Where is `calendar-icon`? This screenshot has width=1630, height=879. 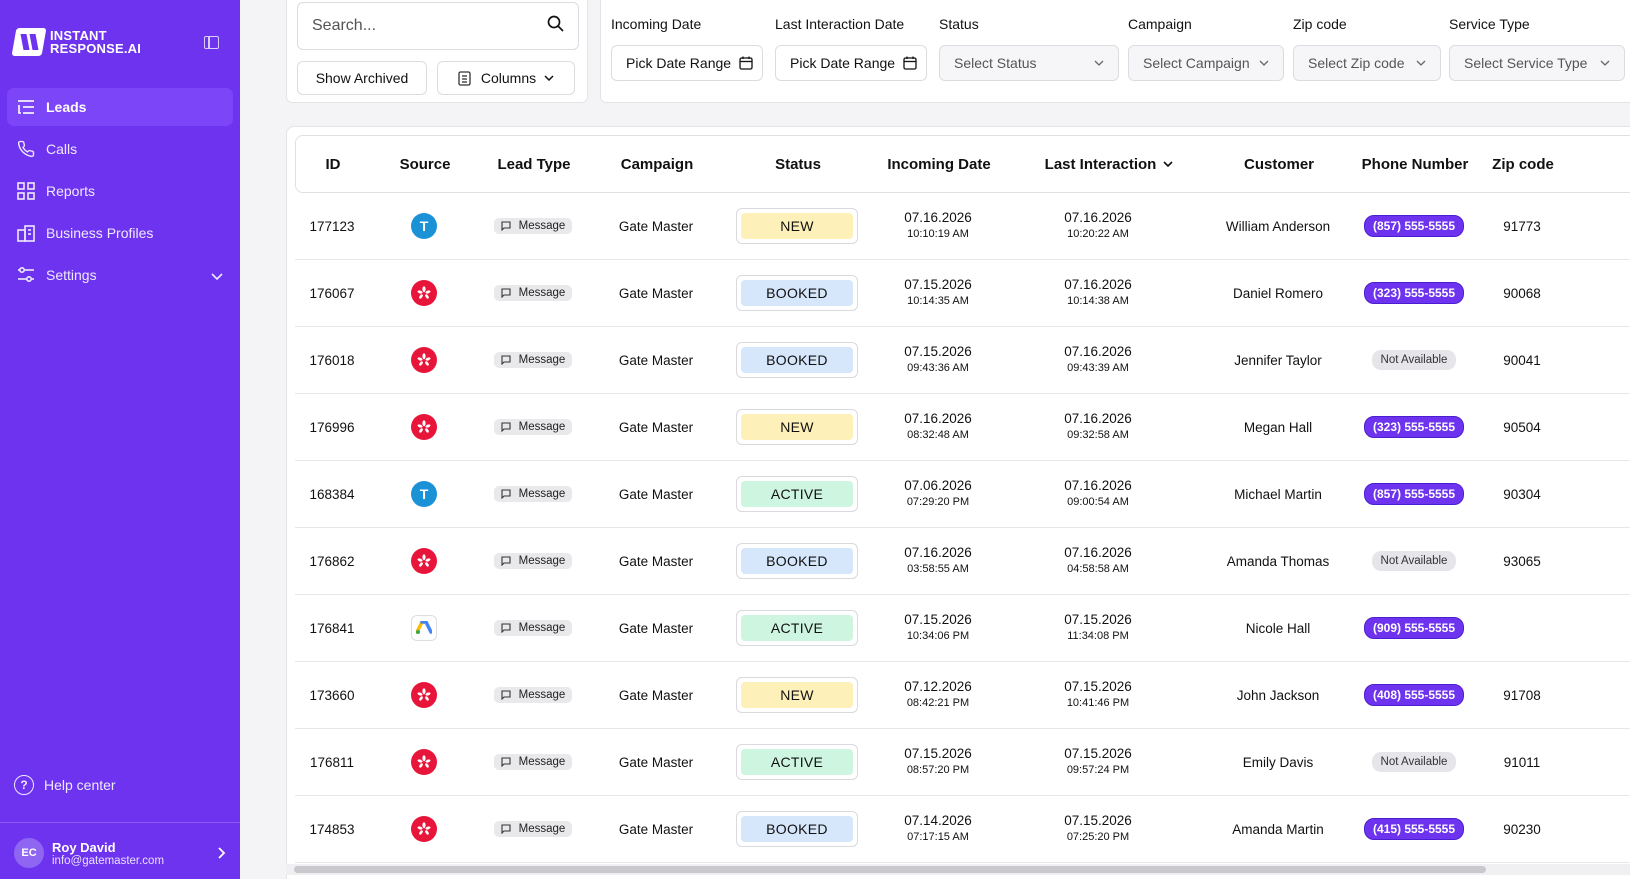
calendar-icon is located at coordinates (746, 63).